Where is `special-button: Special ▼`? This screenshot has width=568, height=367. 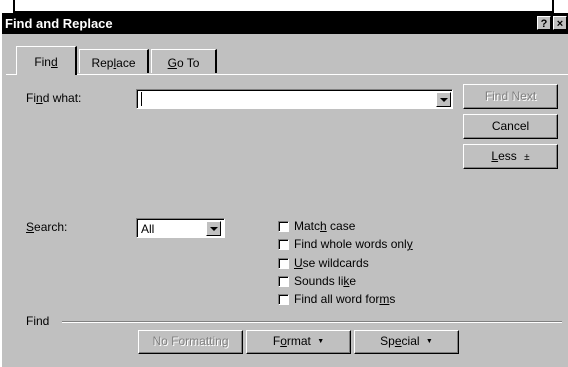
special-button: Special ▼ is located at coordinates (406, 342).